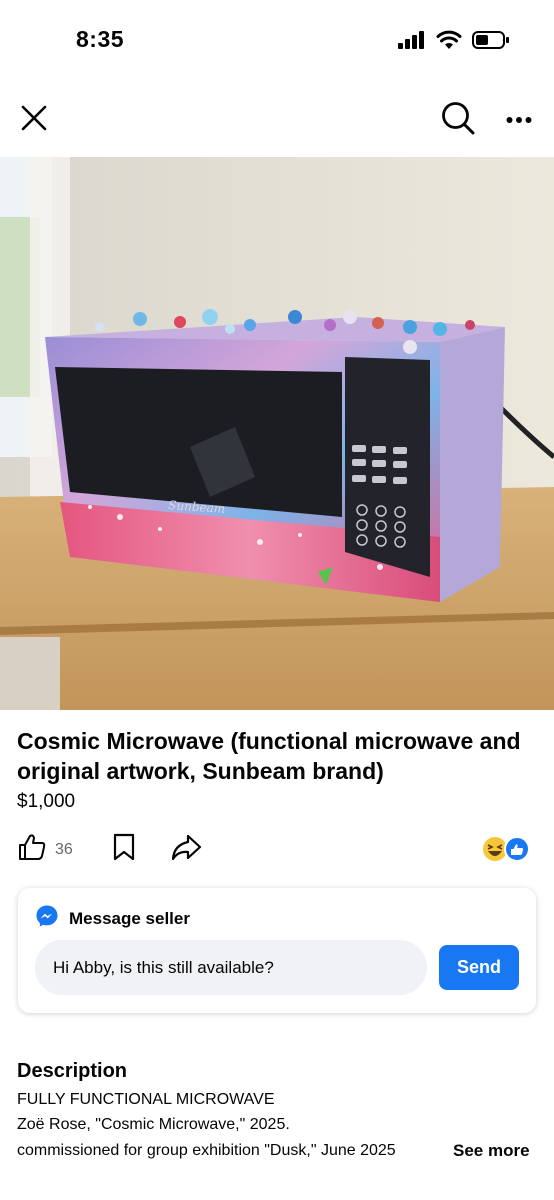  I want to click on search-button, so click(458, 120).